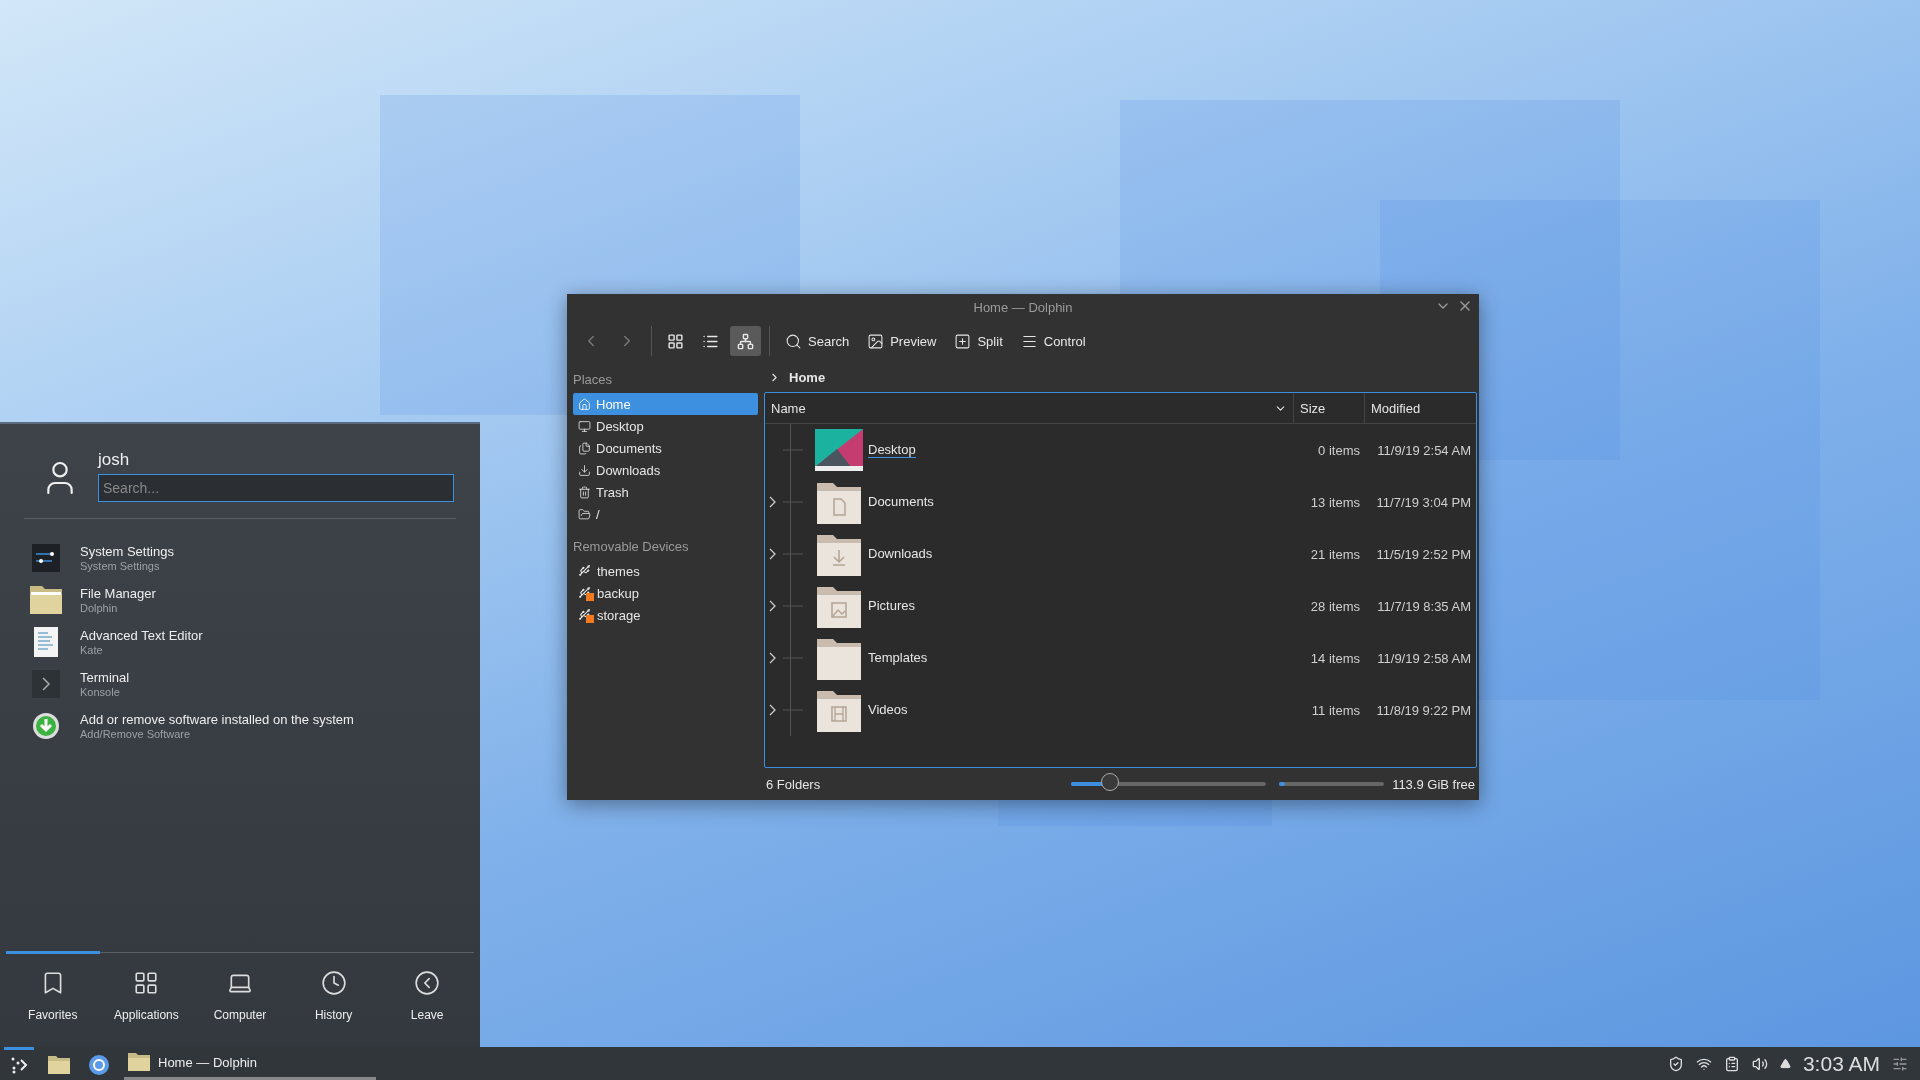  I want to click on monitor-icon, so click(584, 426).